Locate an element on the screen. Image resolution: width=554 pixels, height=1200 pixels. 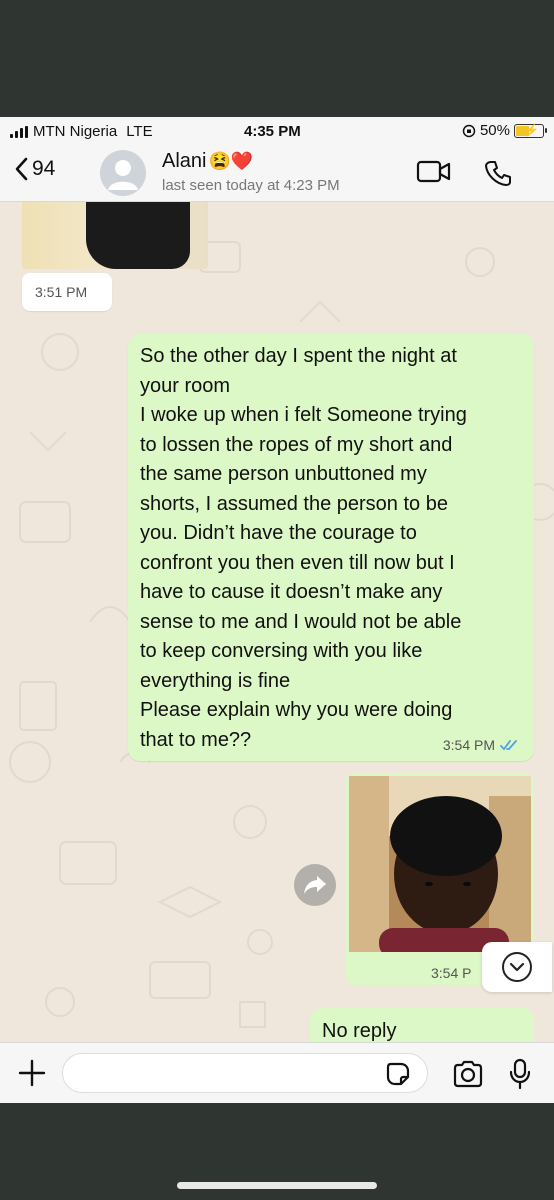
message-meta: 3:54 PM is located at coordinates (481, 745).